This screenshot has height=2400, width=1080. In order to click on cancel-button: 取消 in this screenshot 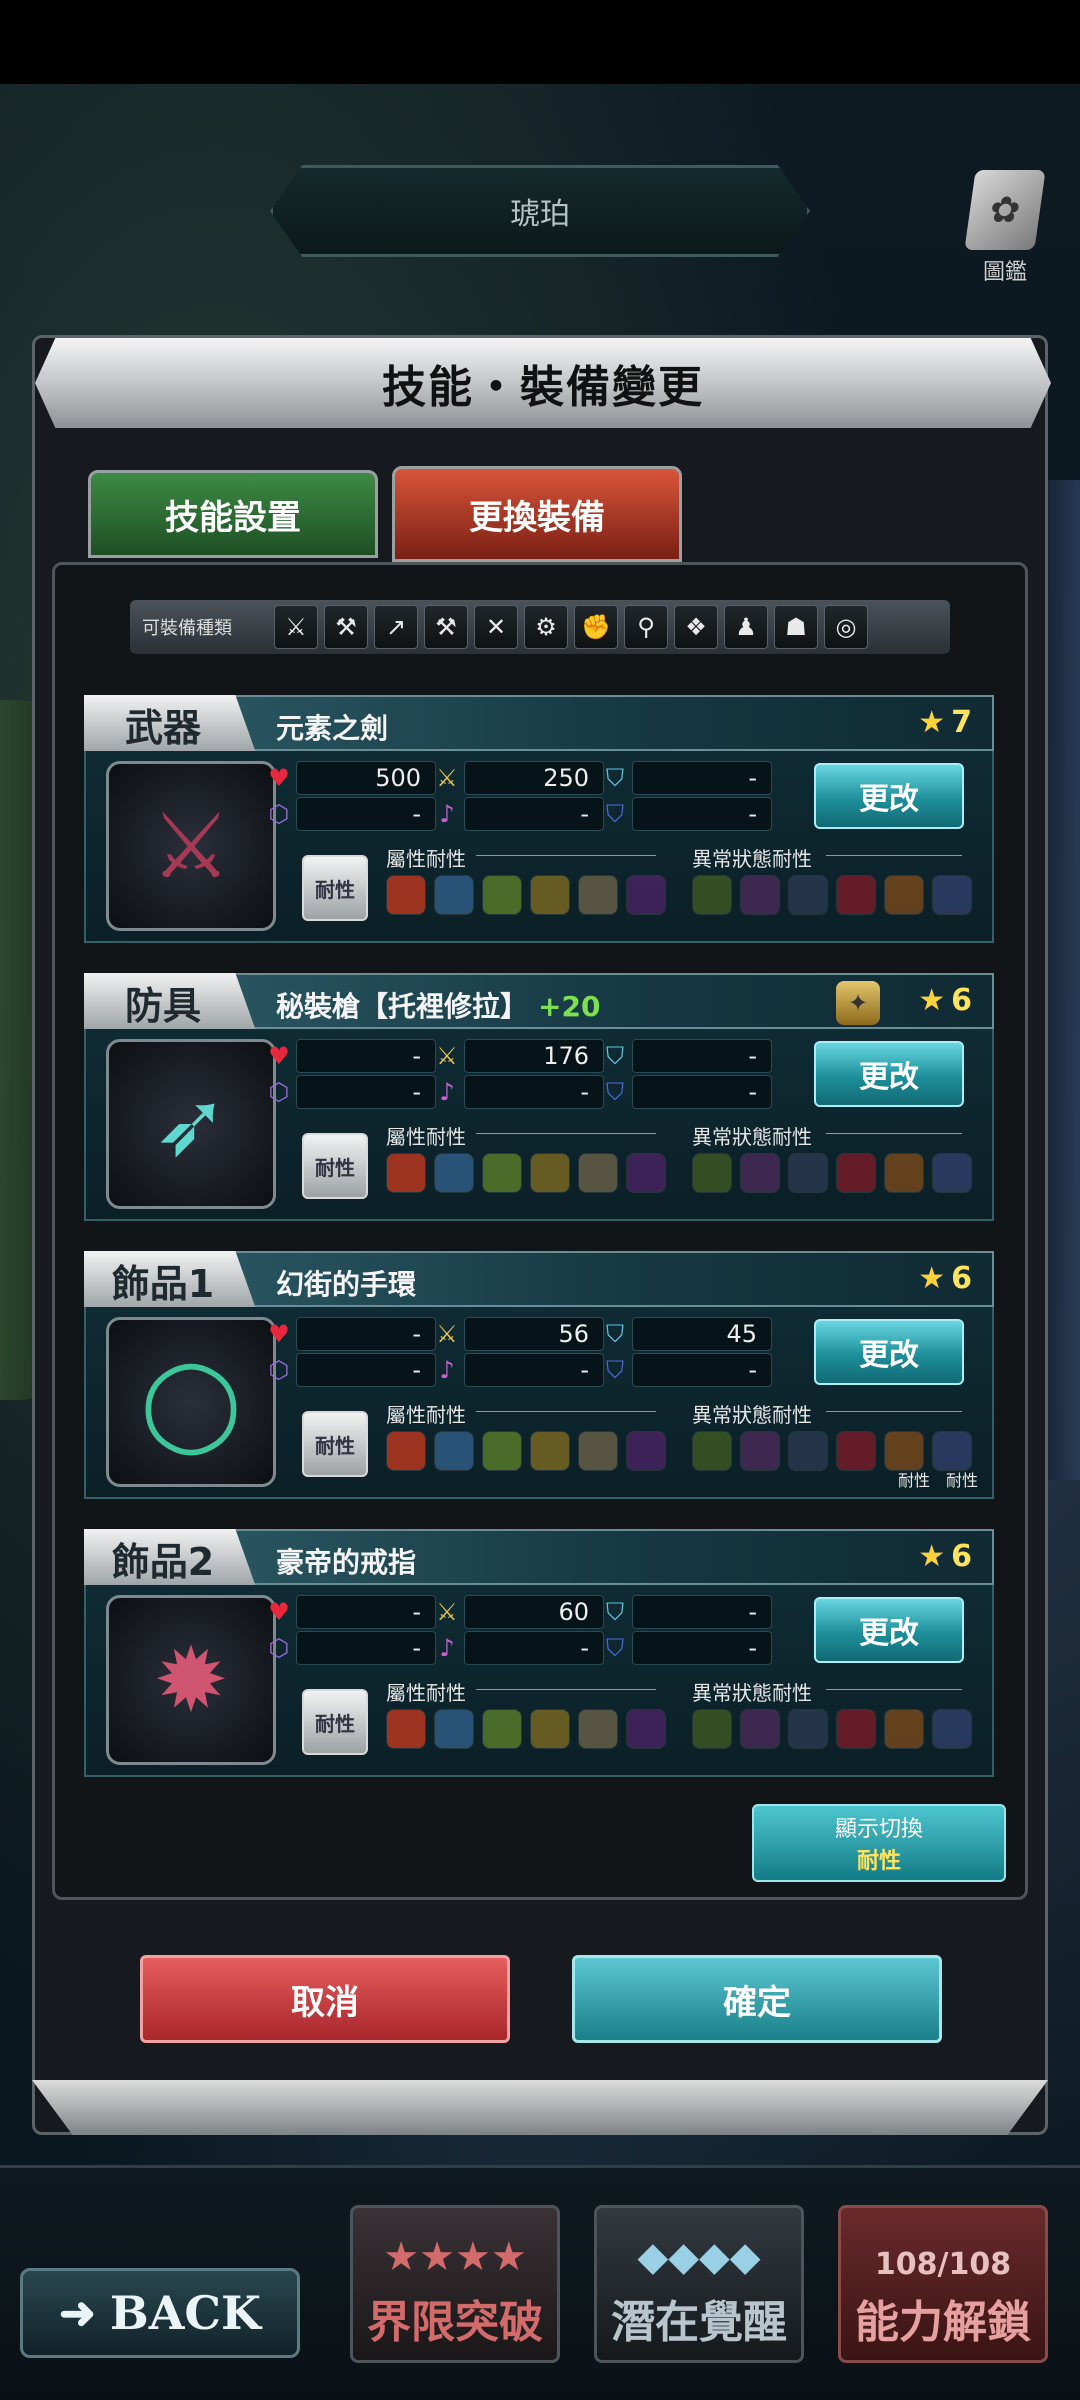, I will do `click(325, 1999)`.